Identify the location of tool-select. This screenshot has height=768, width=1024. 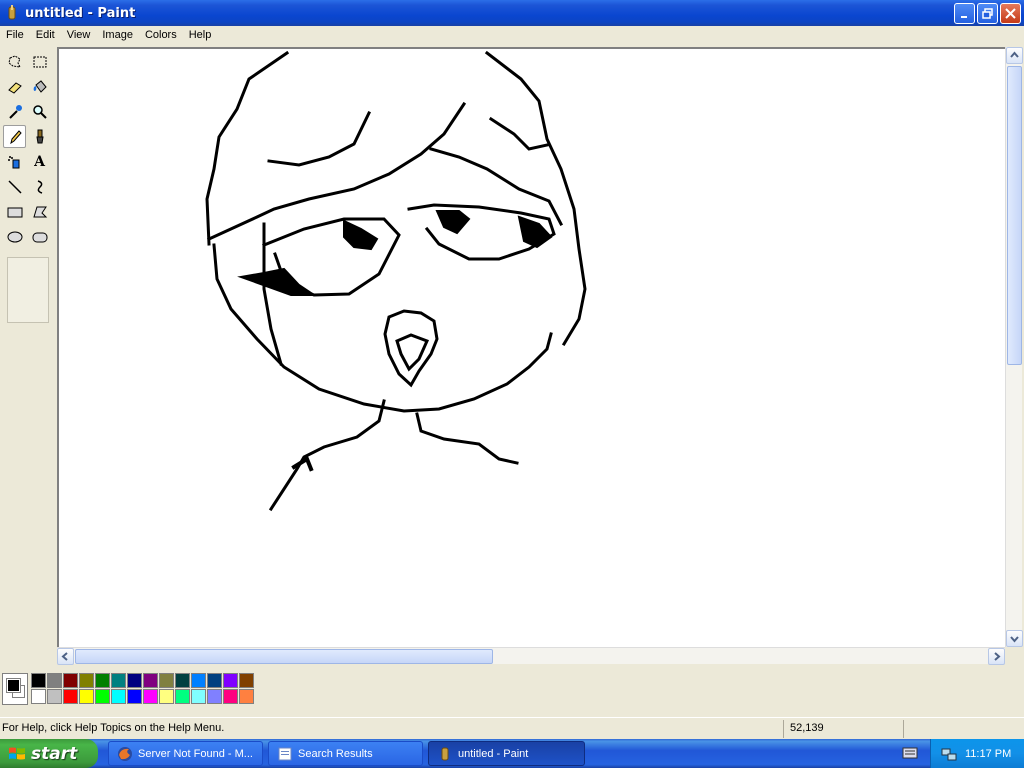
(39, 61).